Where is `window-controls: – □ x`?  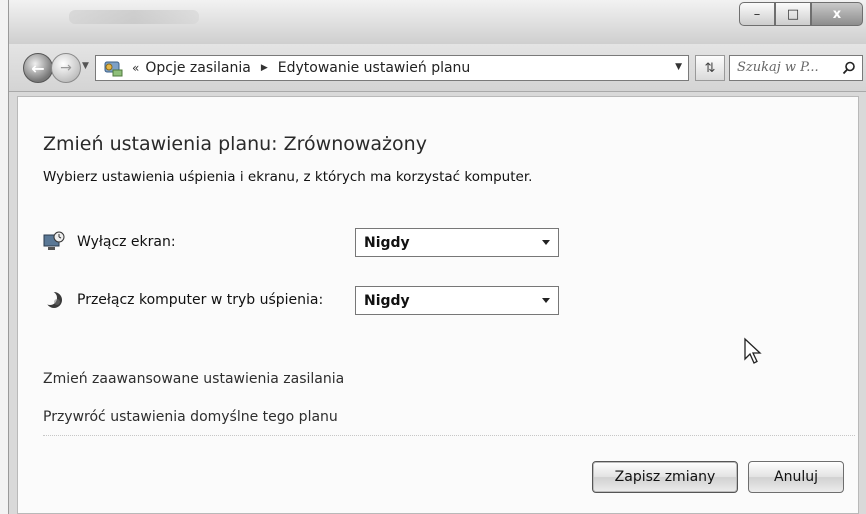
window-controls: – □ x is located at coordinates (801, 14).